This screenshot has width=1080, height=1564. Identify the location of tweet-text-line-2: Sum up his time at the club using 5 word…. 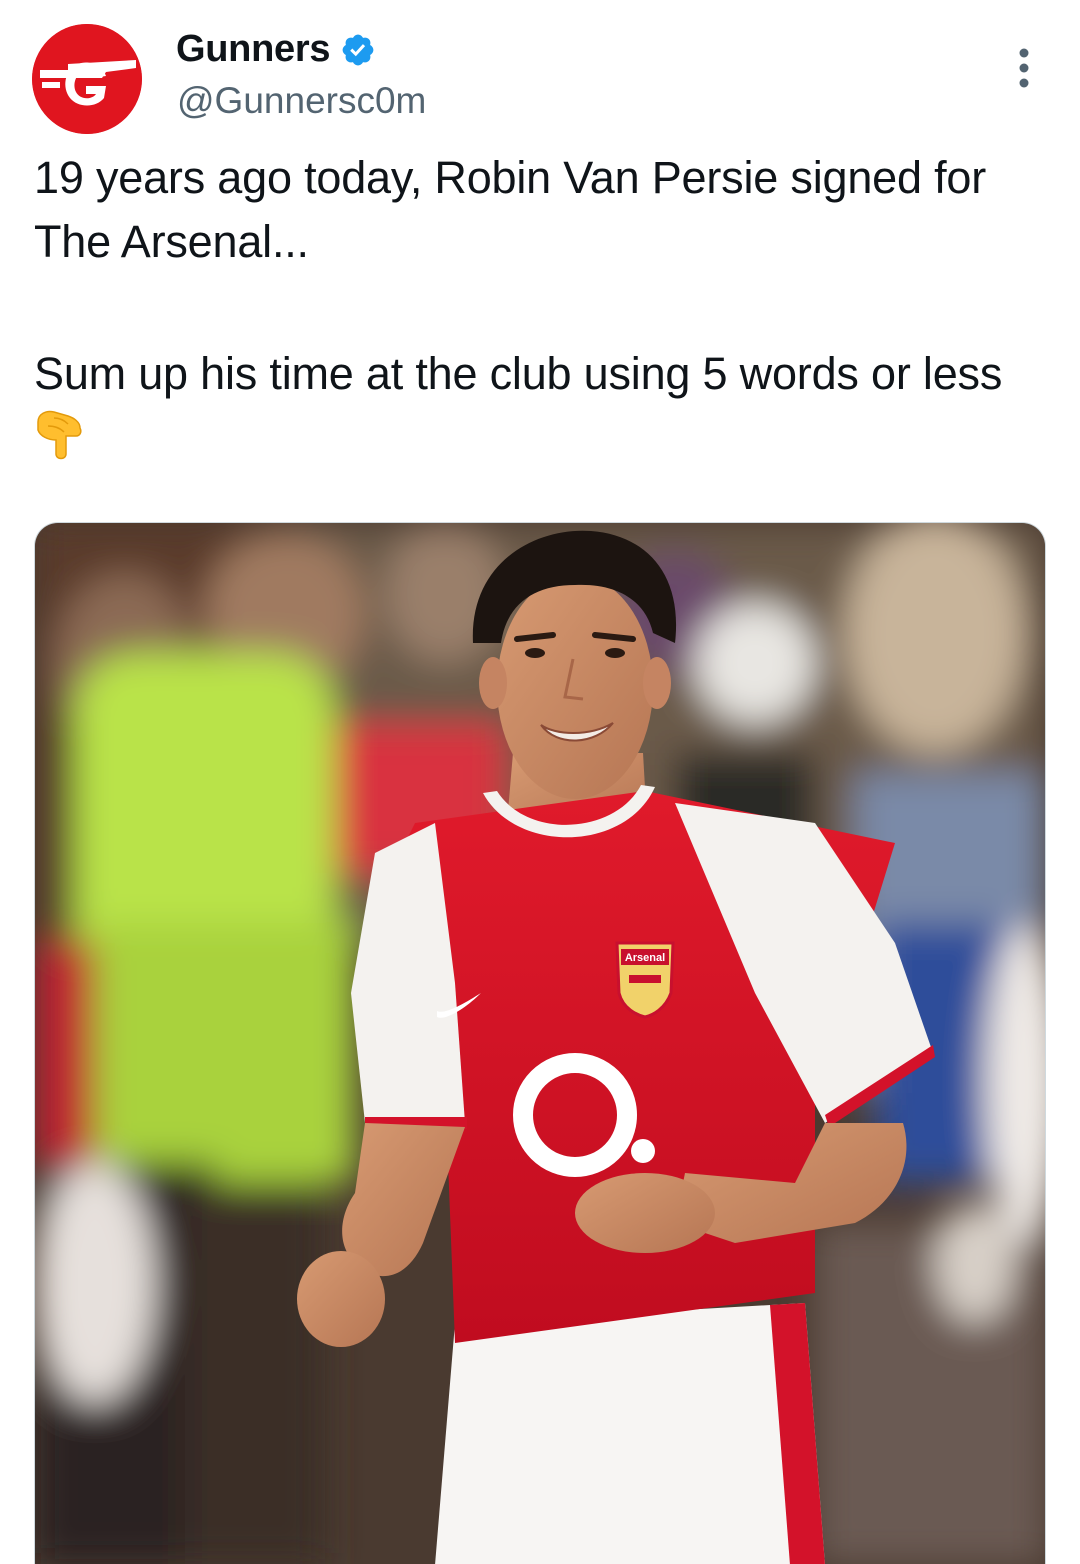
(544, 406).